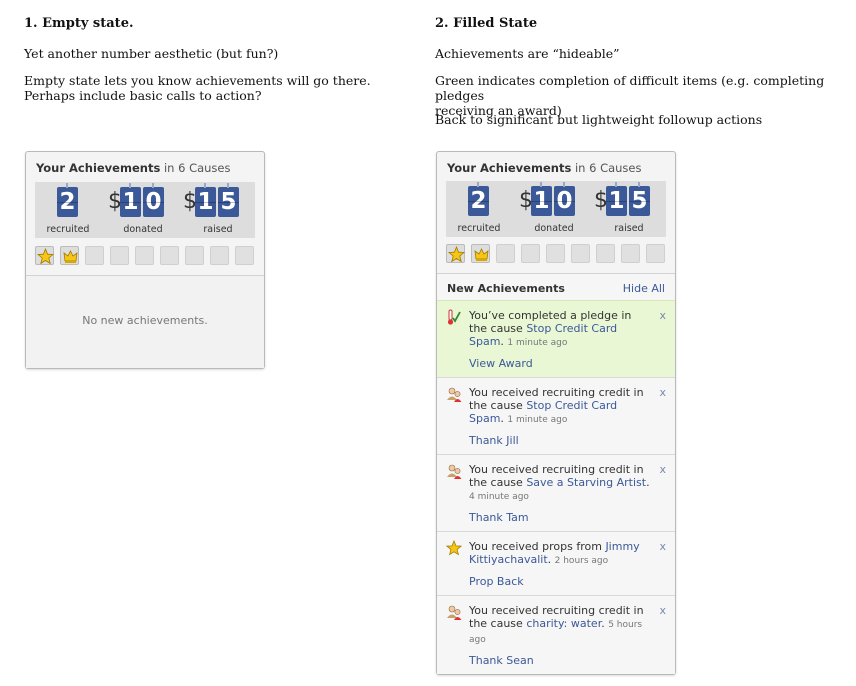 The image size is (856, 686). What do you see at coordinates (527, 53) in the screenshot?
I see `description-text: Achievements are “hideable”` at bounding box center [527, 53].